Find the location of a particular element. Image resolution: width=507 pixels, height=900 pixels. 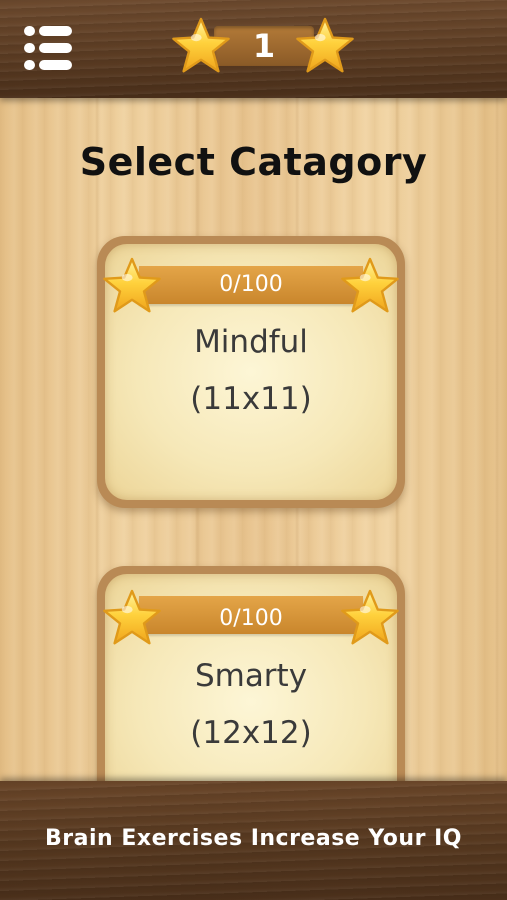

category-grid-size: (12x12) is located at coordinates (251, 733).